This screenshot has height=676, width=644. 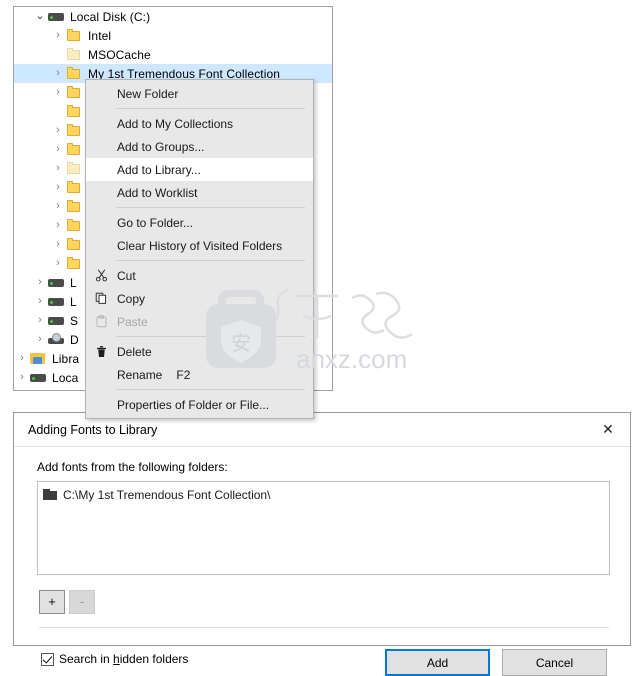 I want to click on checkbox-label-accesskey: h, so click(x=116, y=659).